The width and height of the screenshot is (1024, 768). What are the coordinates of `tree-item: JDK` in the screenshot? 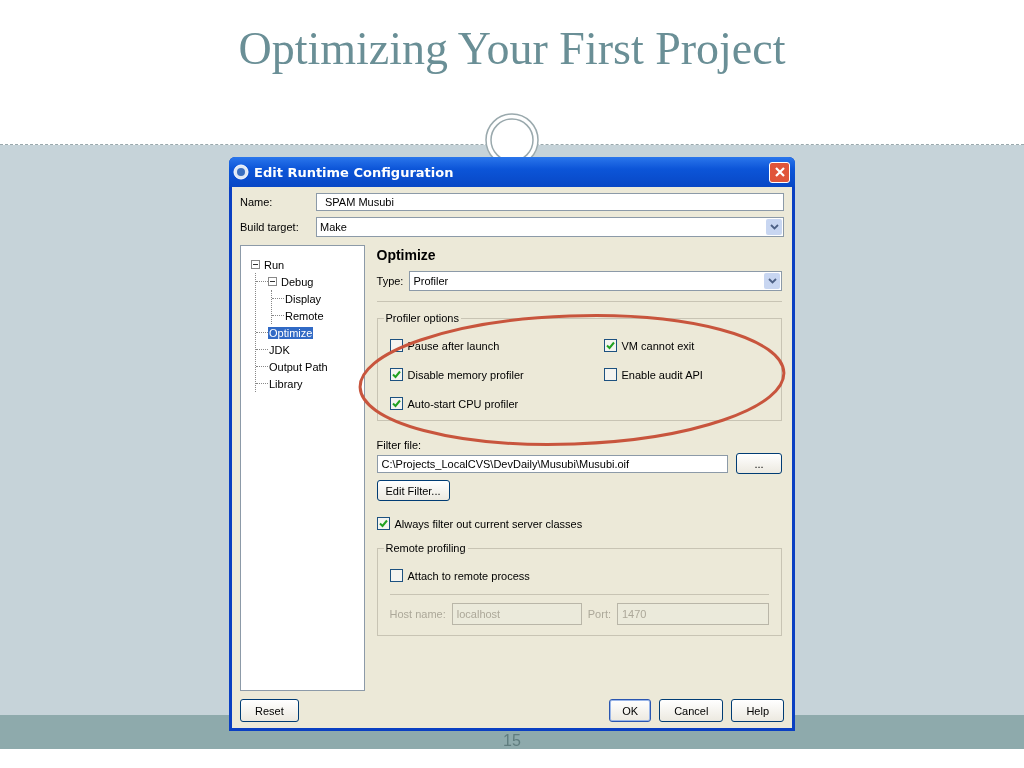 It's located at (279, 349).